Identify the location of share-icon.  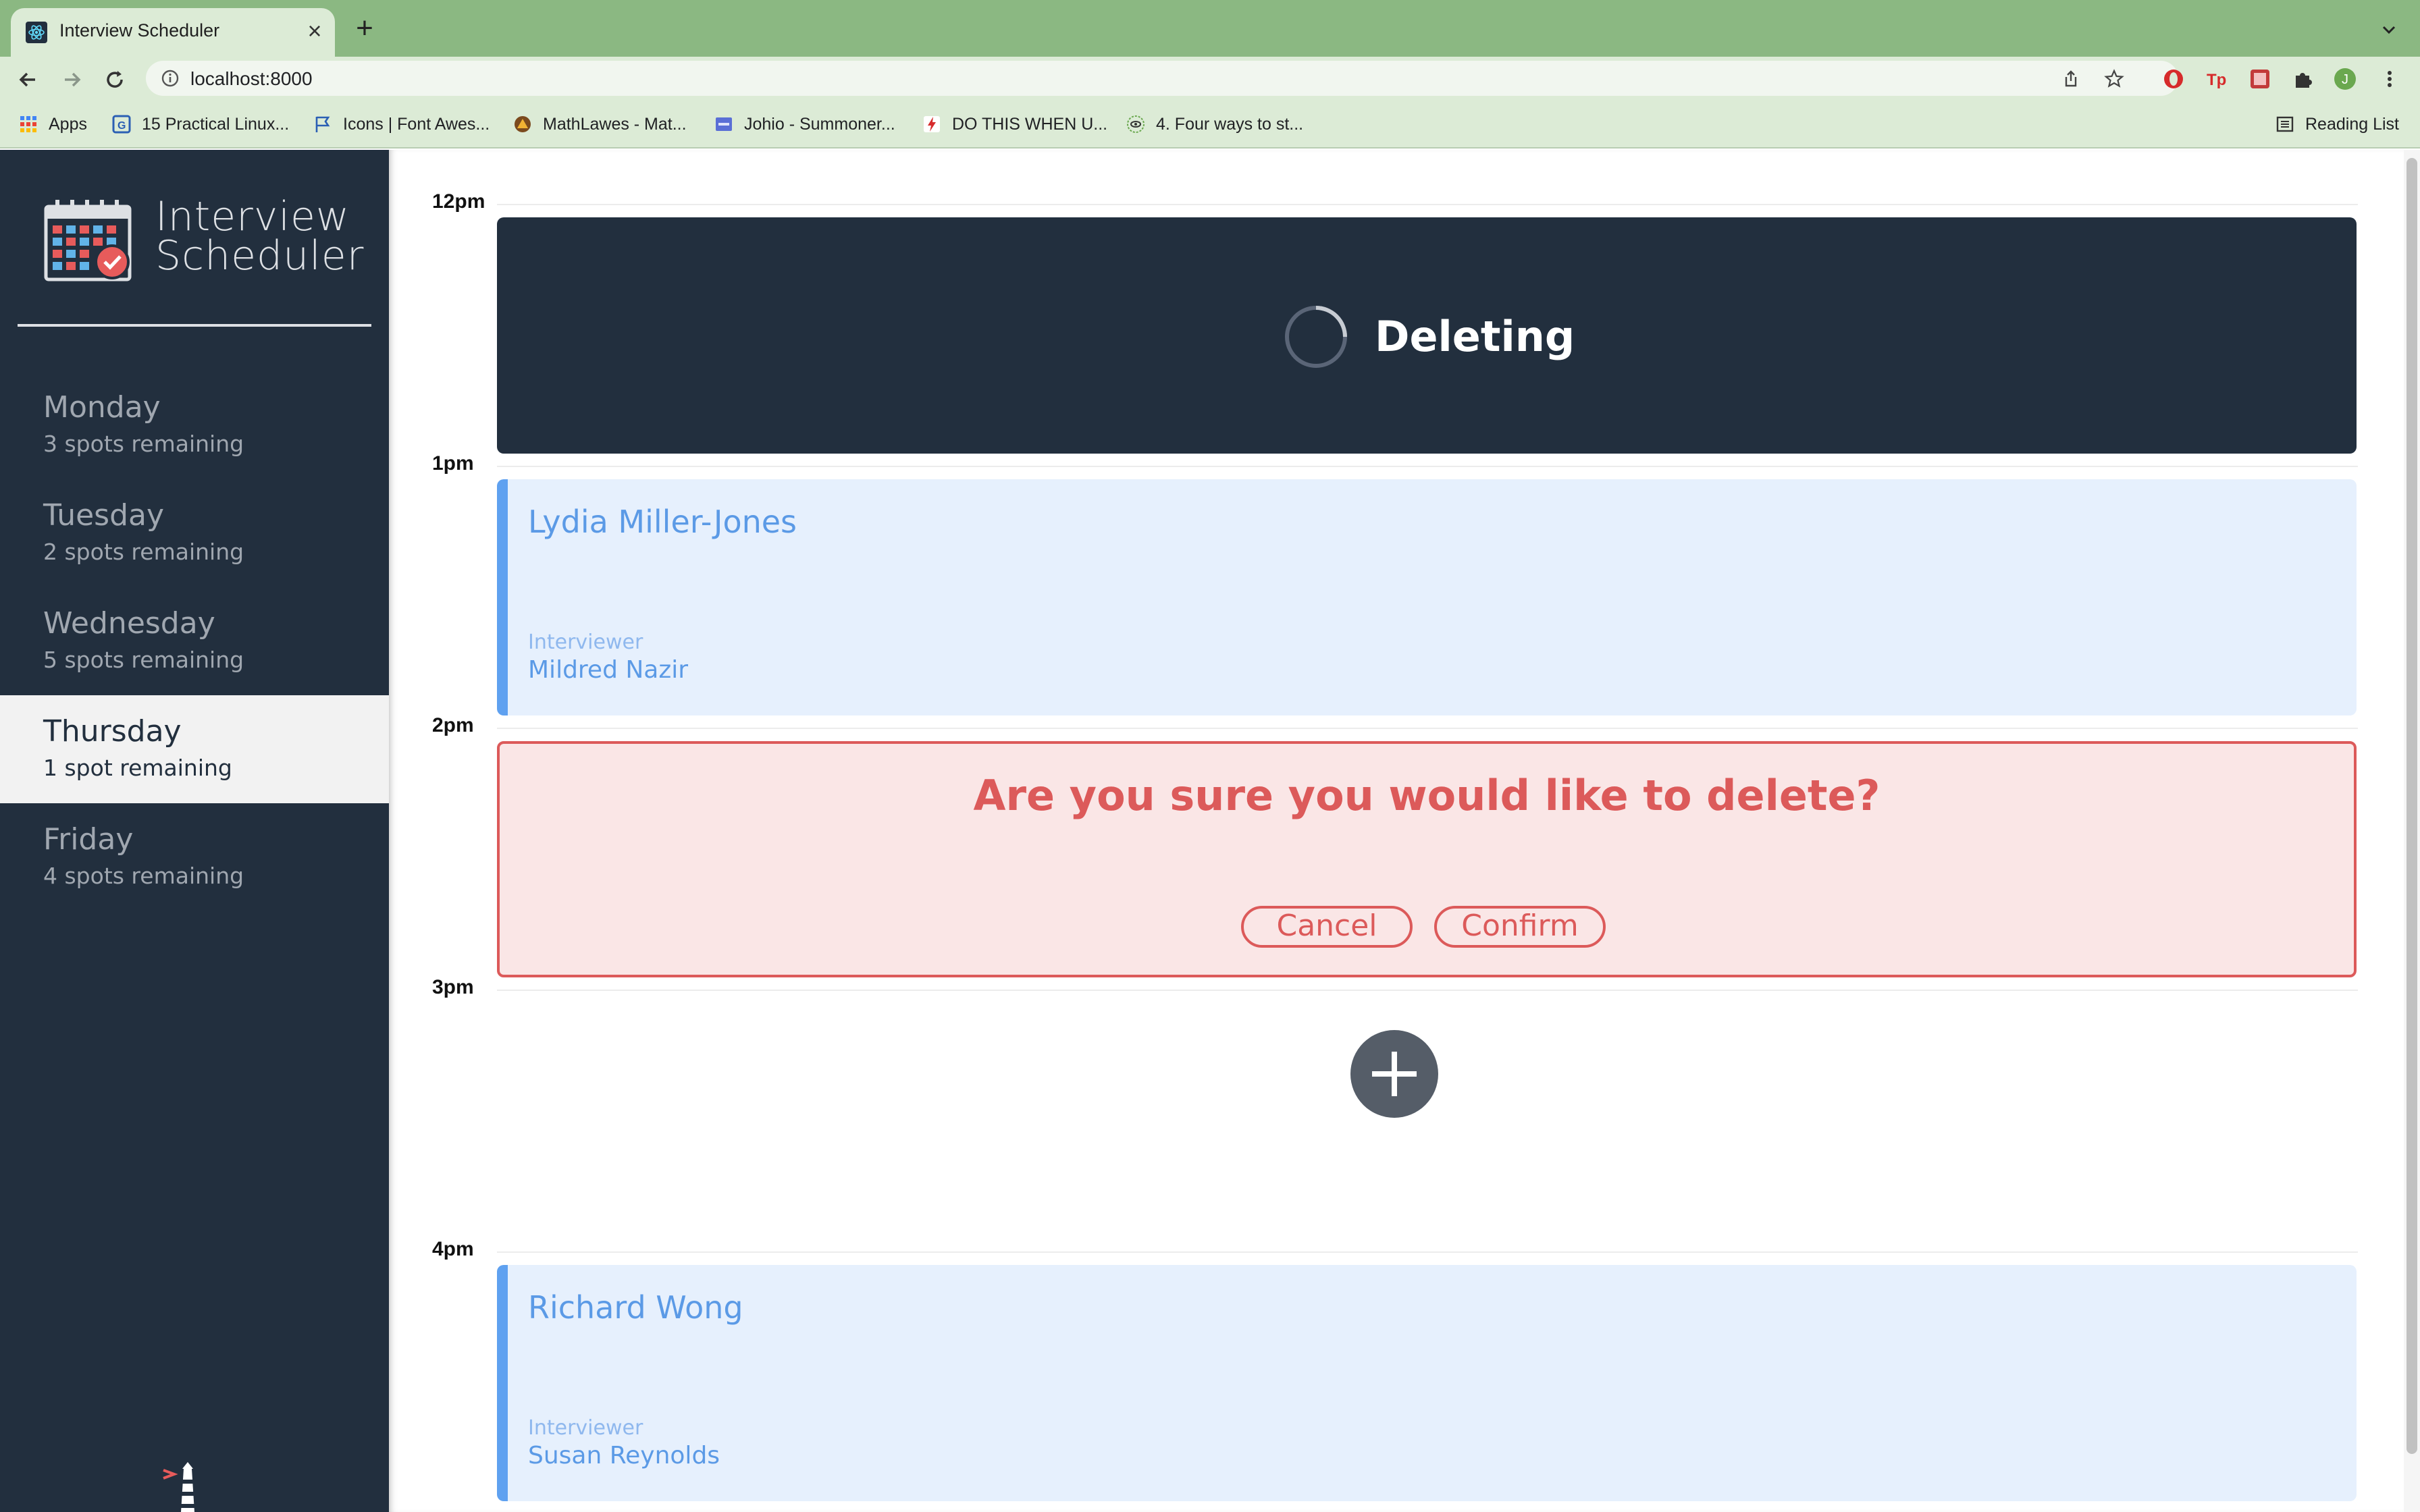
(2071, 79).